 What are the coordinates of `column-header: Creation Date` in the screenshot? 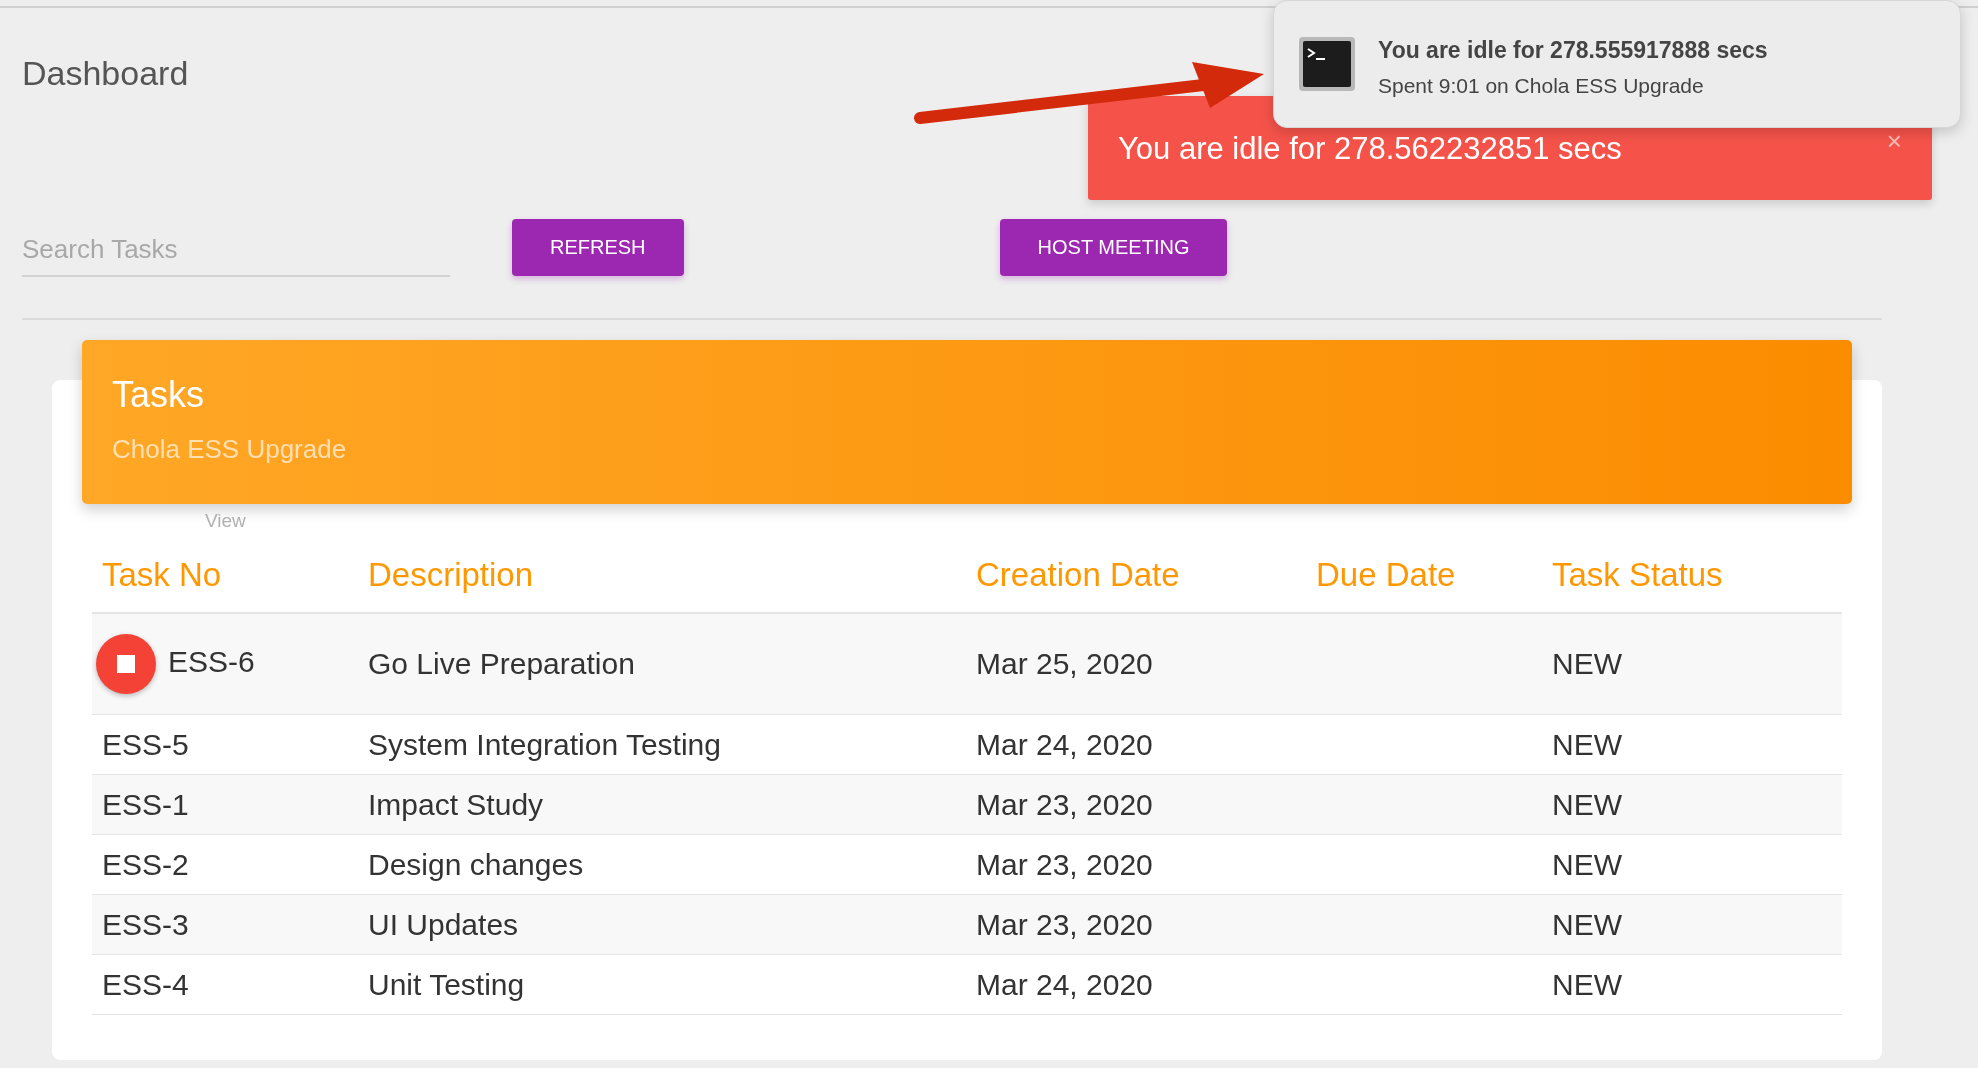 It's located at (1078, 575).